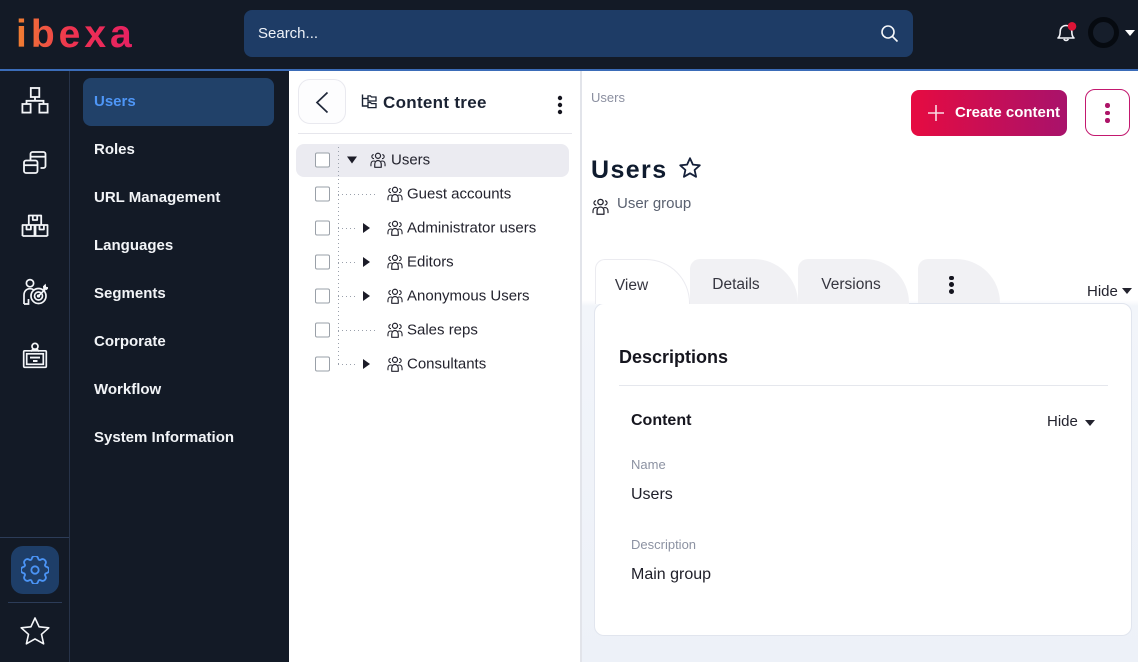  Describe the element at coordinates (76, 34) in the screenshot. I see `svg-text: ibexa` at that location.